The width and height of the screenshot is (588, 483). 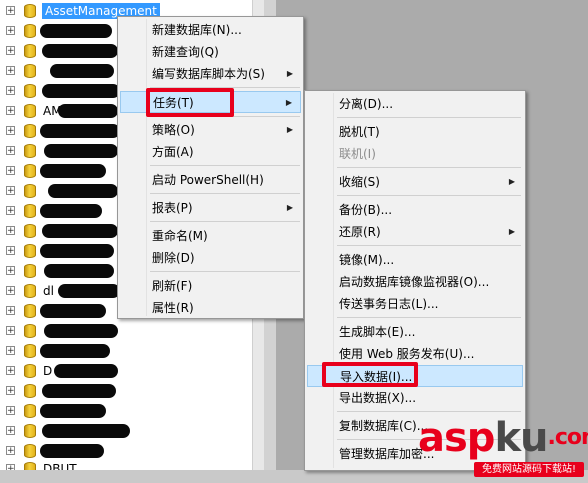 What do you see at coordinates (210, 180) in the screenshot?
I see `menu-item-start-powershell: 启动 PowerShell(H)` at bounding box center [210, 180].